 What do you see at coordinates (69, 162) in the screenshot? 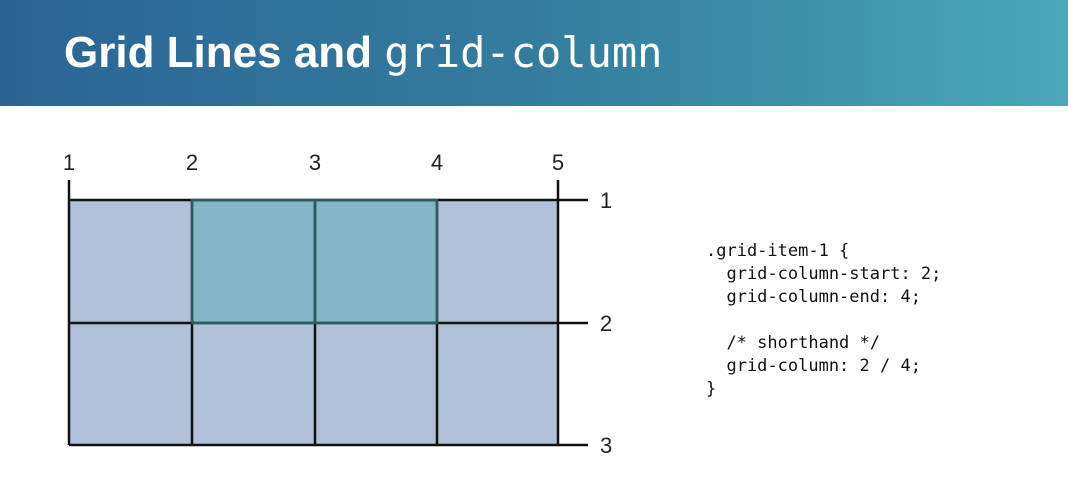
I see `column-line-label: 1` at bounding box center [69, 162].